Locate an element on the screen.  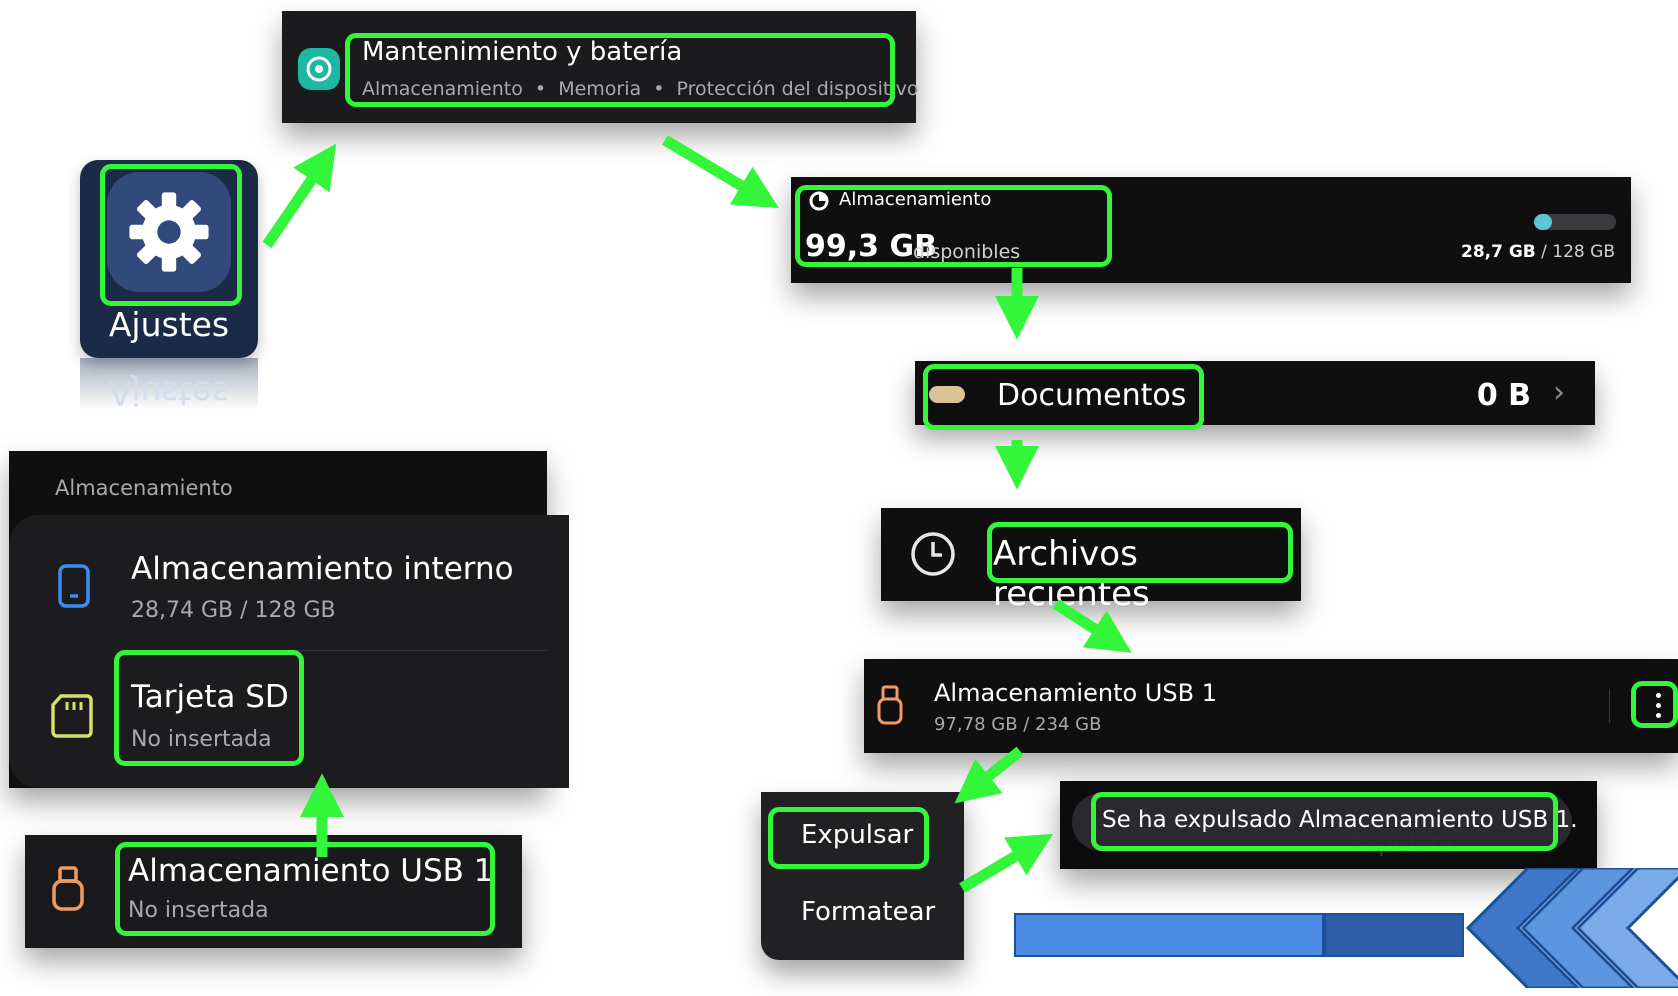
recent-files-highlight is located at coordinates (1140, 552).